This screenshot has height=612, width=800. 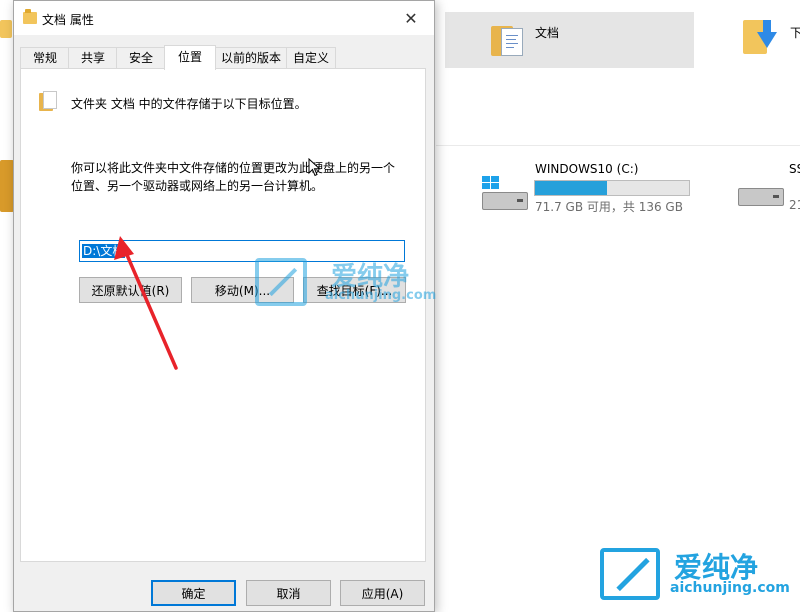 I want to click on drive-usage-bar, so click(x=612, y=188).